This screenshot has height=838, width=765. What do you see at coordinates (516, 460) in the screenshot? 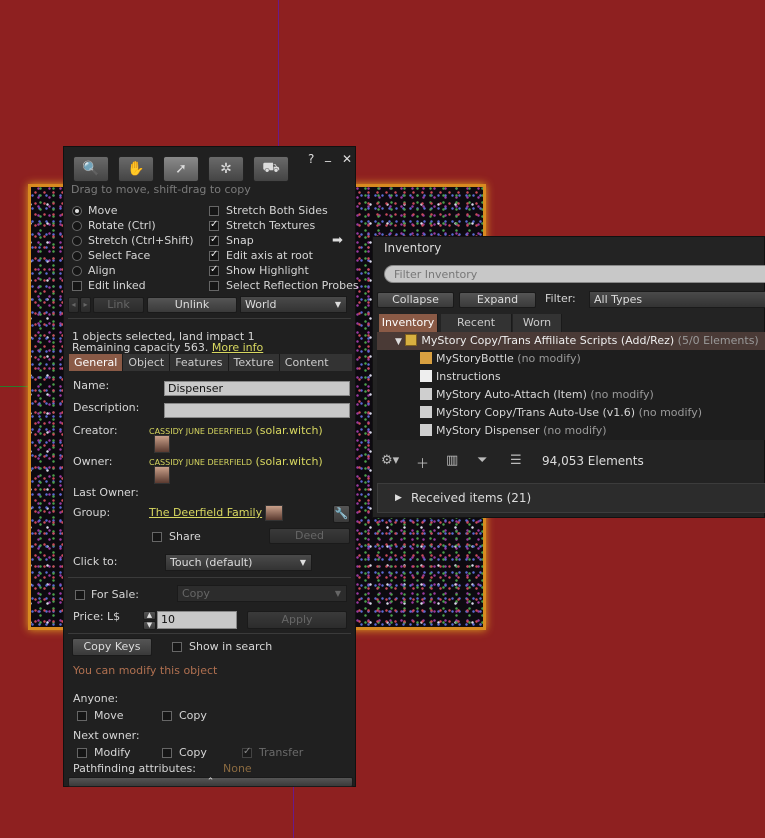
I see `list-view-icon: ☰` at bounding box center [516, 460].